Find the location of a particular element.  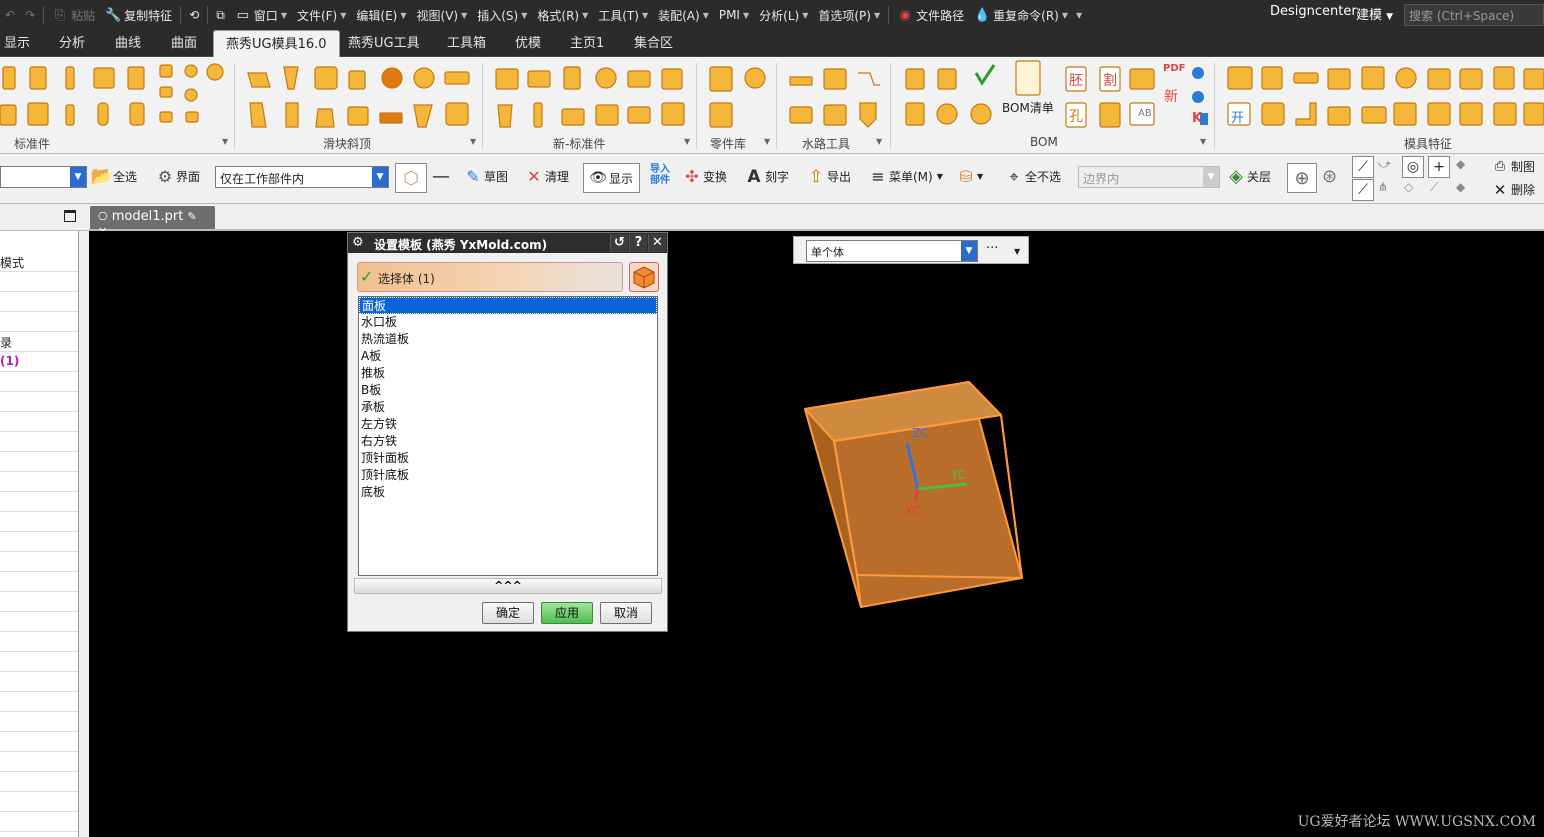

export-button: ⇧ 导出 is located at coordinates (829, 177).